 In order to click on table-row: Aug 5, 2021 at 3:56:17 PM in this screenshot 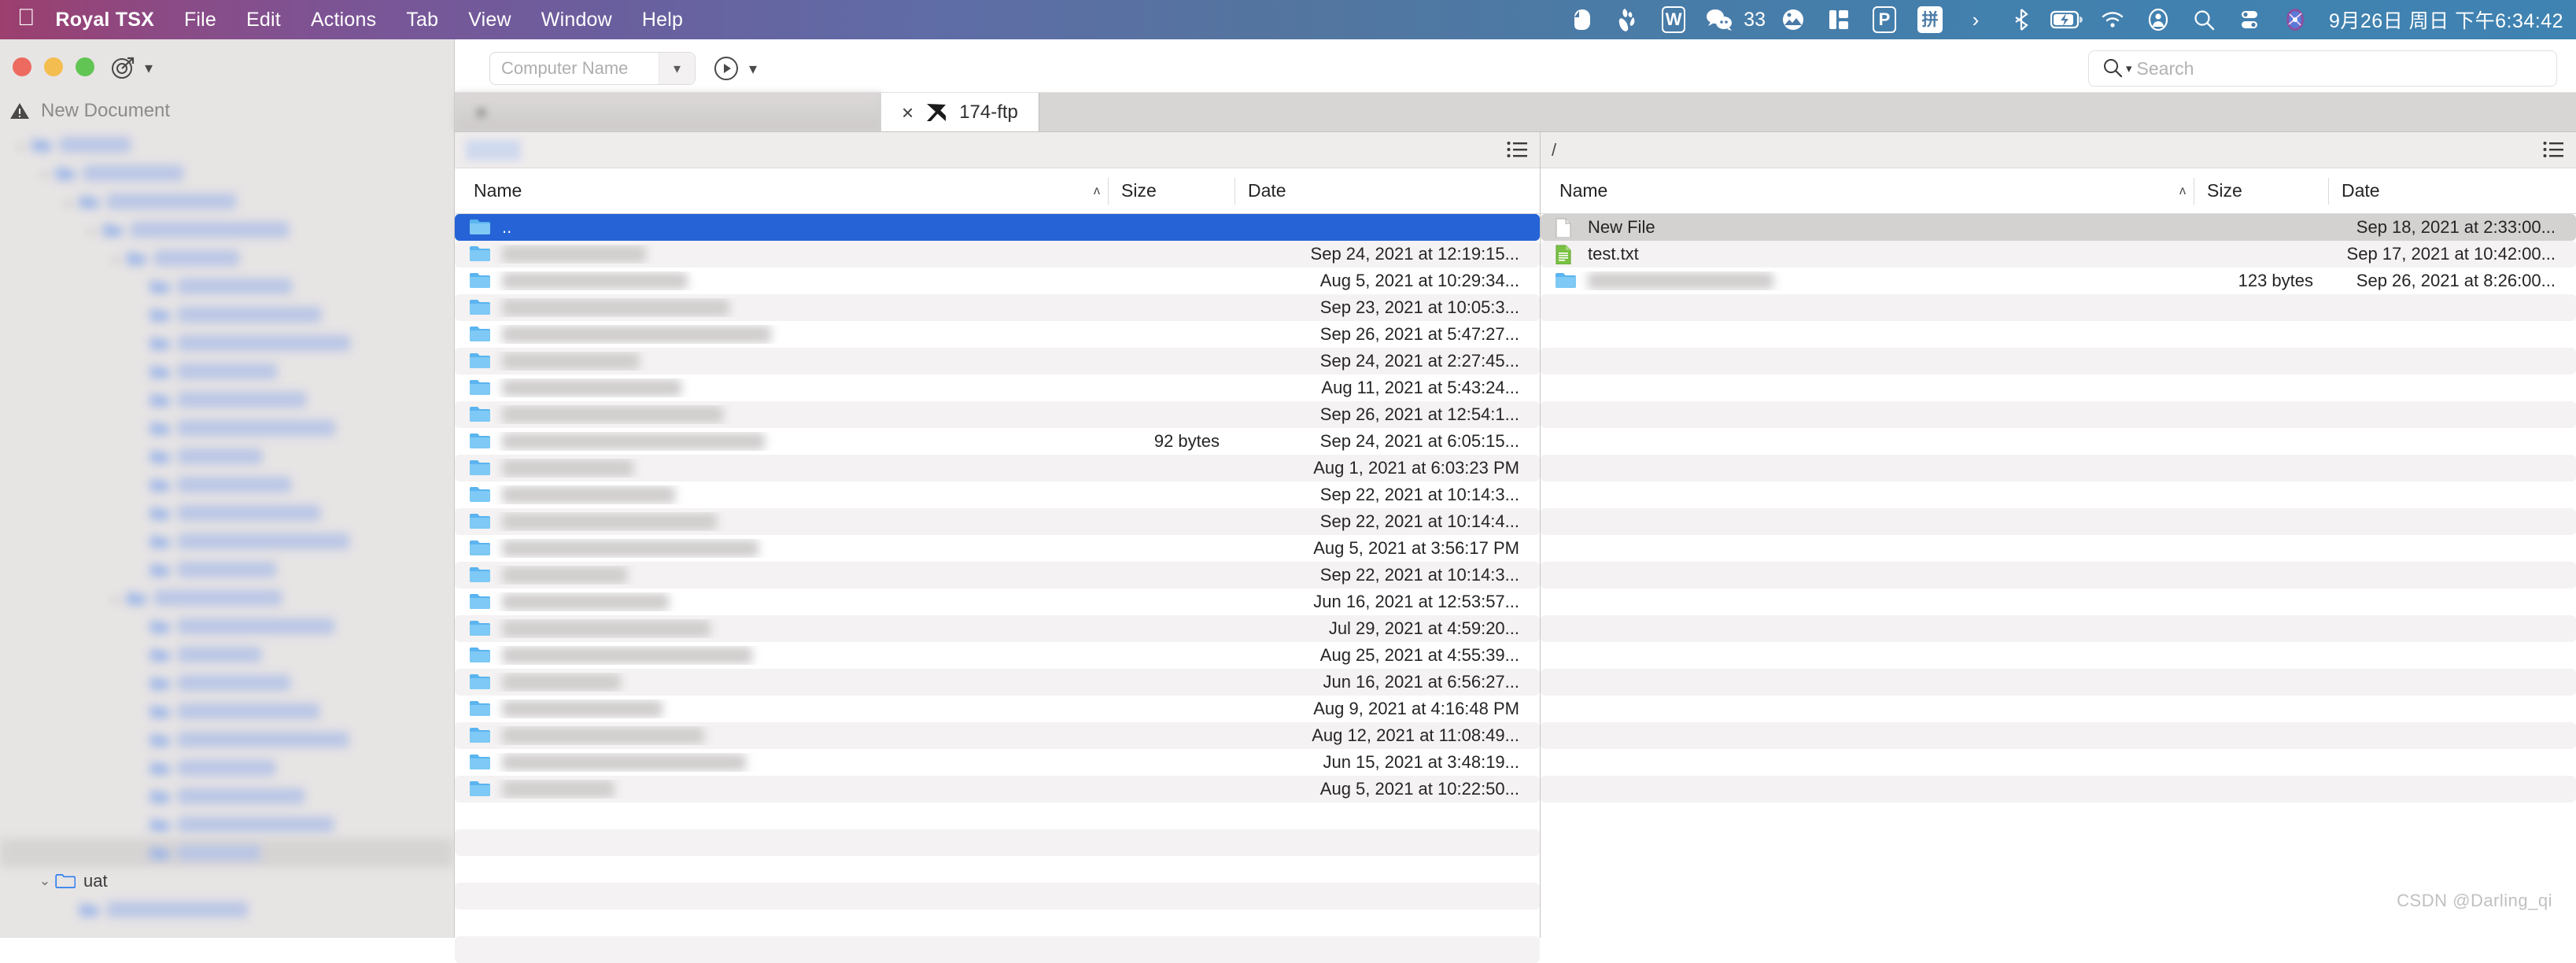, I will do `click(998, 548)`.